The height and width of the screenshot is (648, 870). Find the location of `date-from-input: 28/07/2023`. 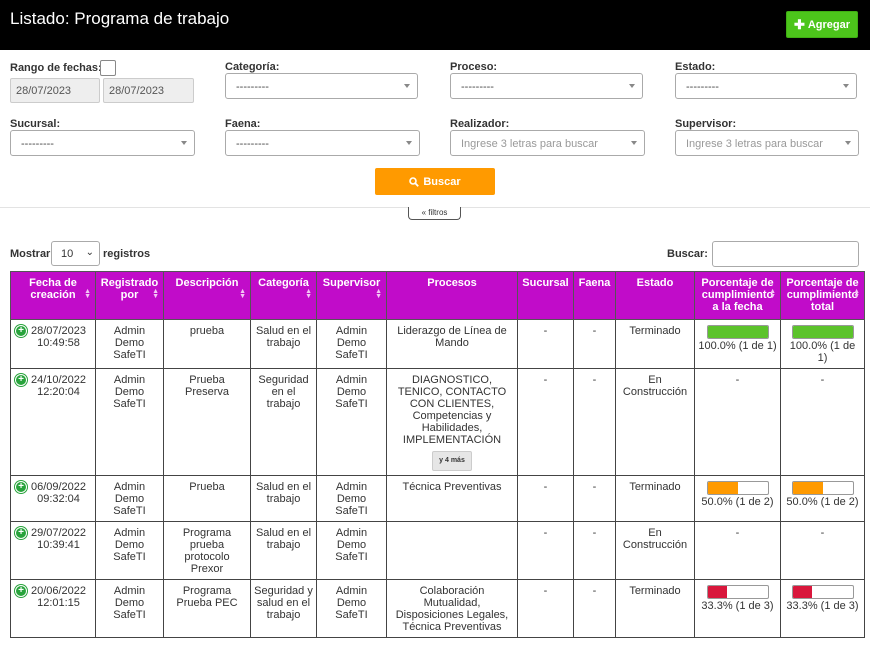

date-from-input: 28/07/2023 is located at coordinates (55, 90).